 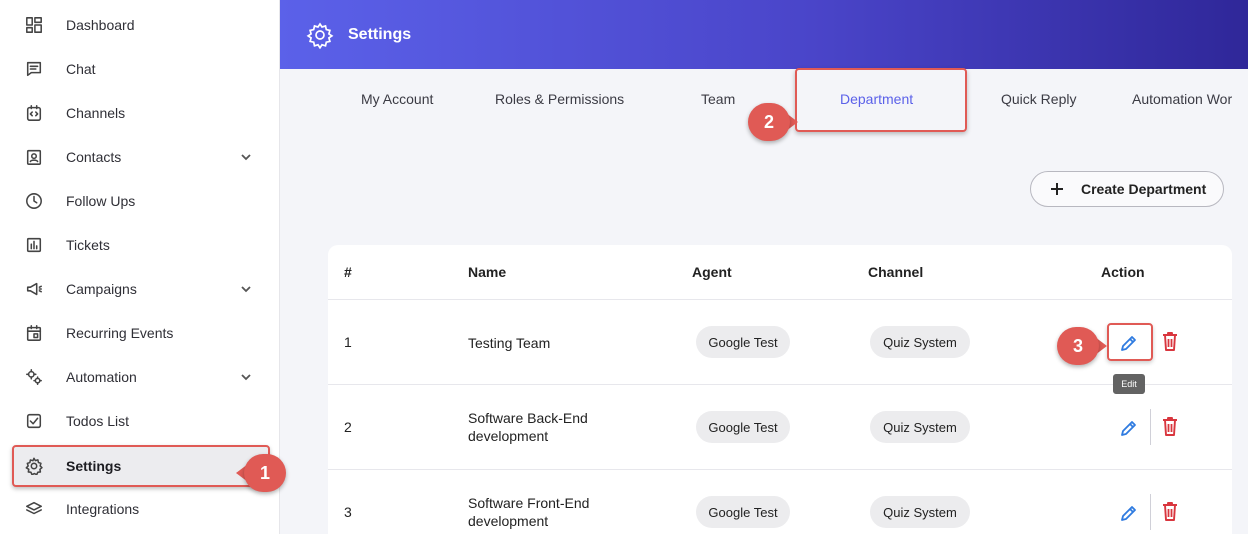 What do you see at coordinates (1123, 272) in the screenshot?
I see `column-header-action: Action` at bounding box center [1123, 272].